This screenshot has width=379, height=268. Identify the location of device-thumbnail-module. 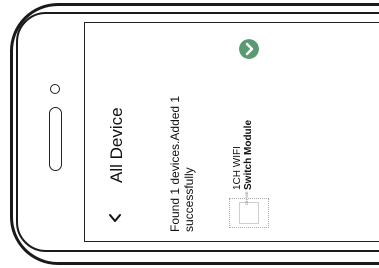
(249, 213).